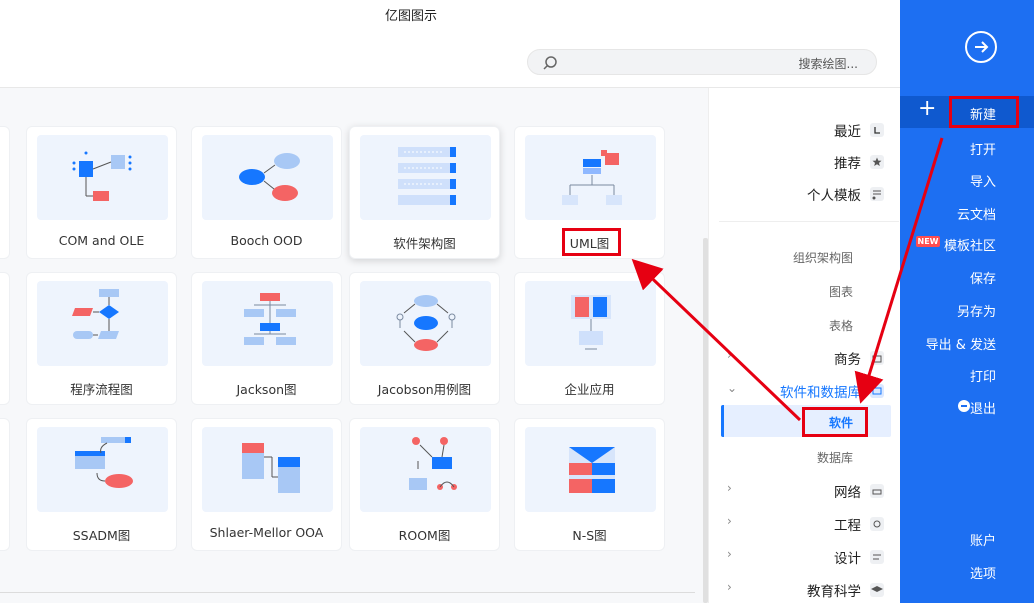  I want to click on uml-thumbnail, so click(590, 177).